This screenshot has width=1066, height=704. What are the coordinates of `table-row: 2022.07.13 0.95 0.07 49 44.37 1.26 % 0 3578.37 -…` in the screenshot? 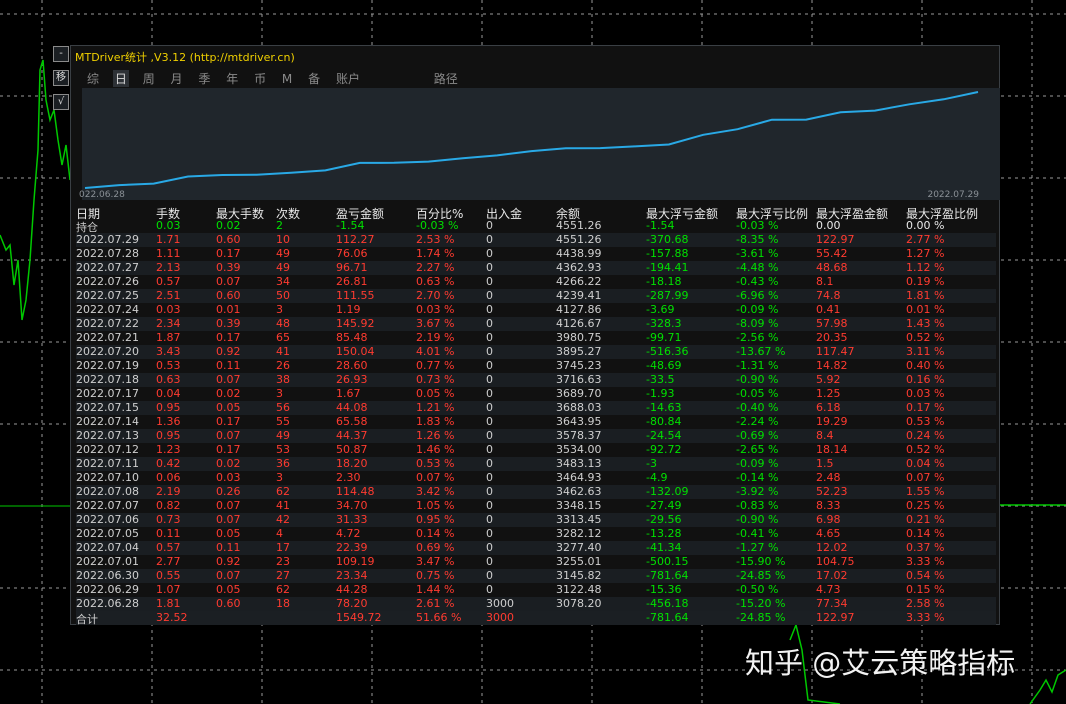 It's located at (536, 436).